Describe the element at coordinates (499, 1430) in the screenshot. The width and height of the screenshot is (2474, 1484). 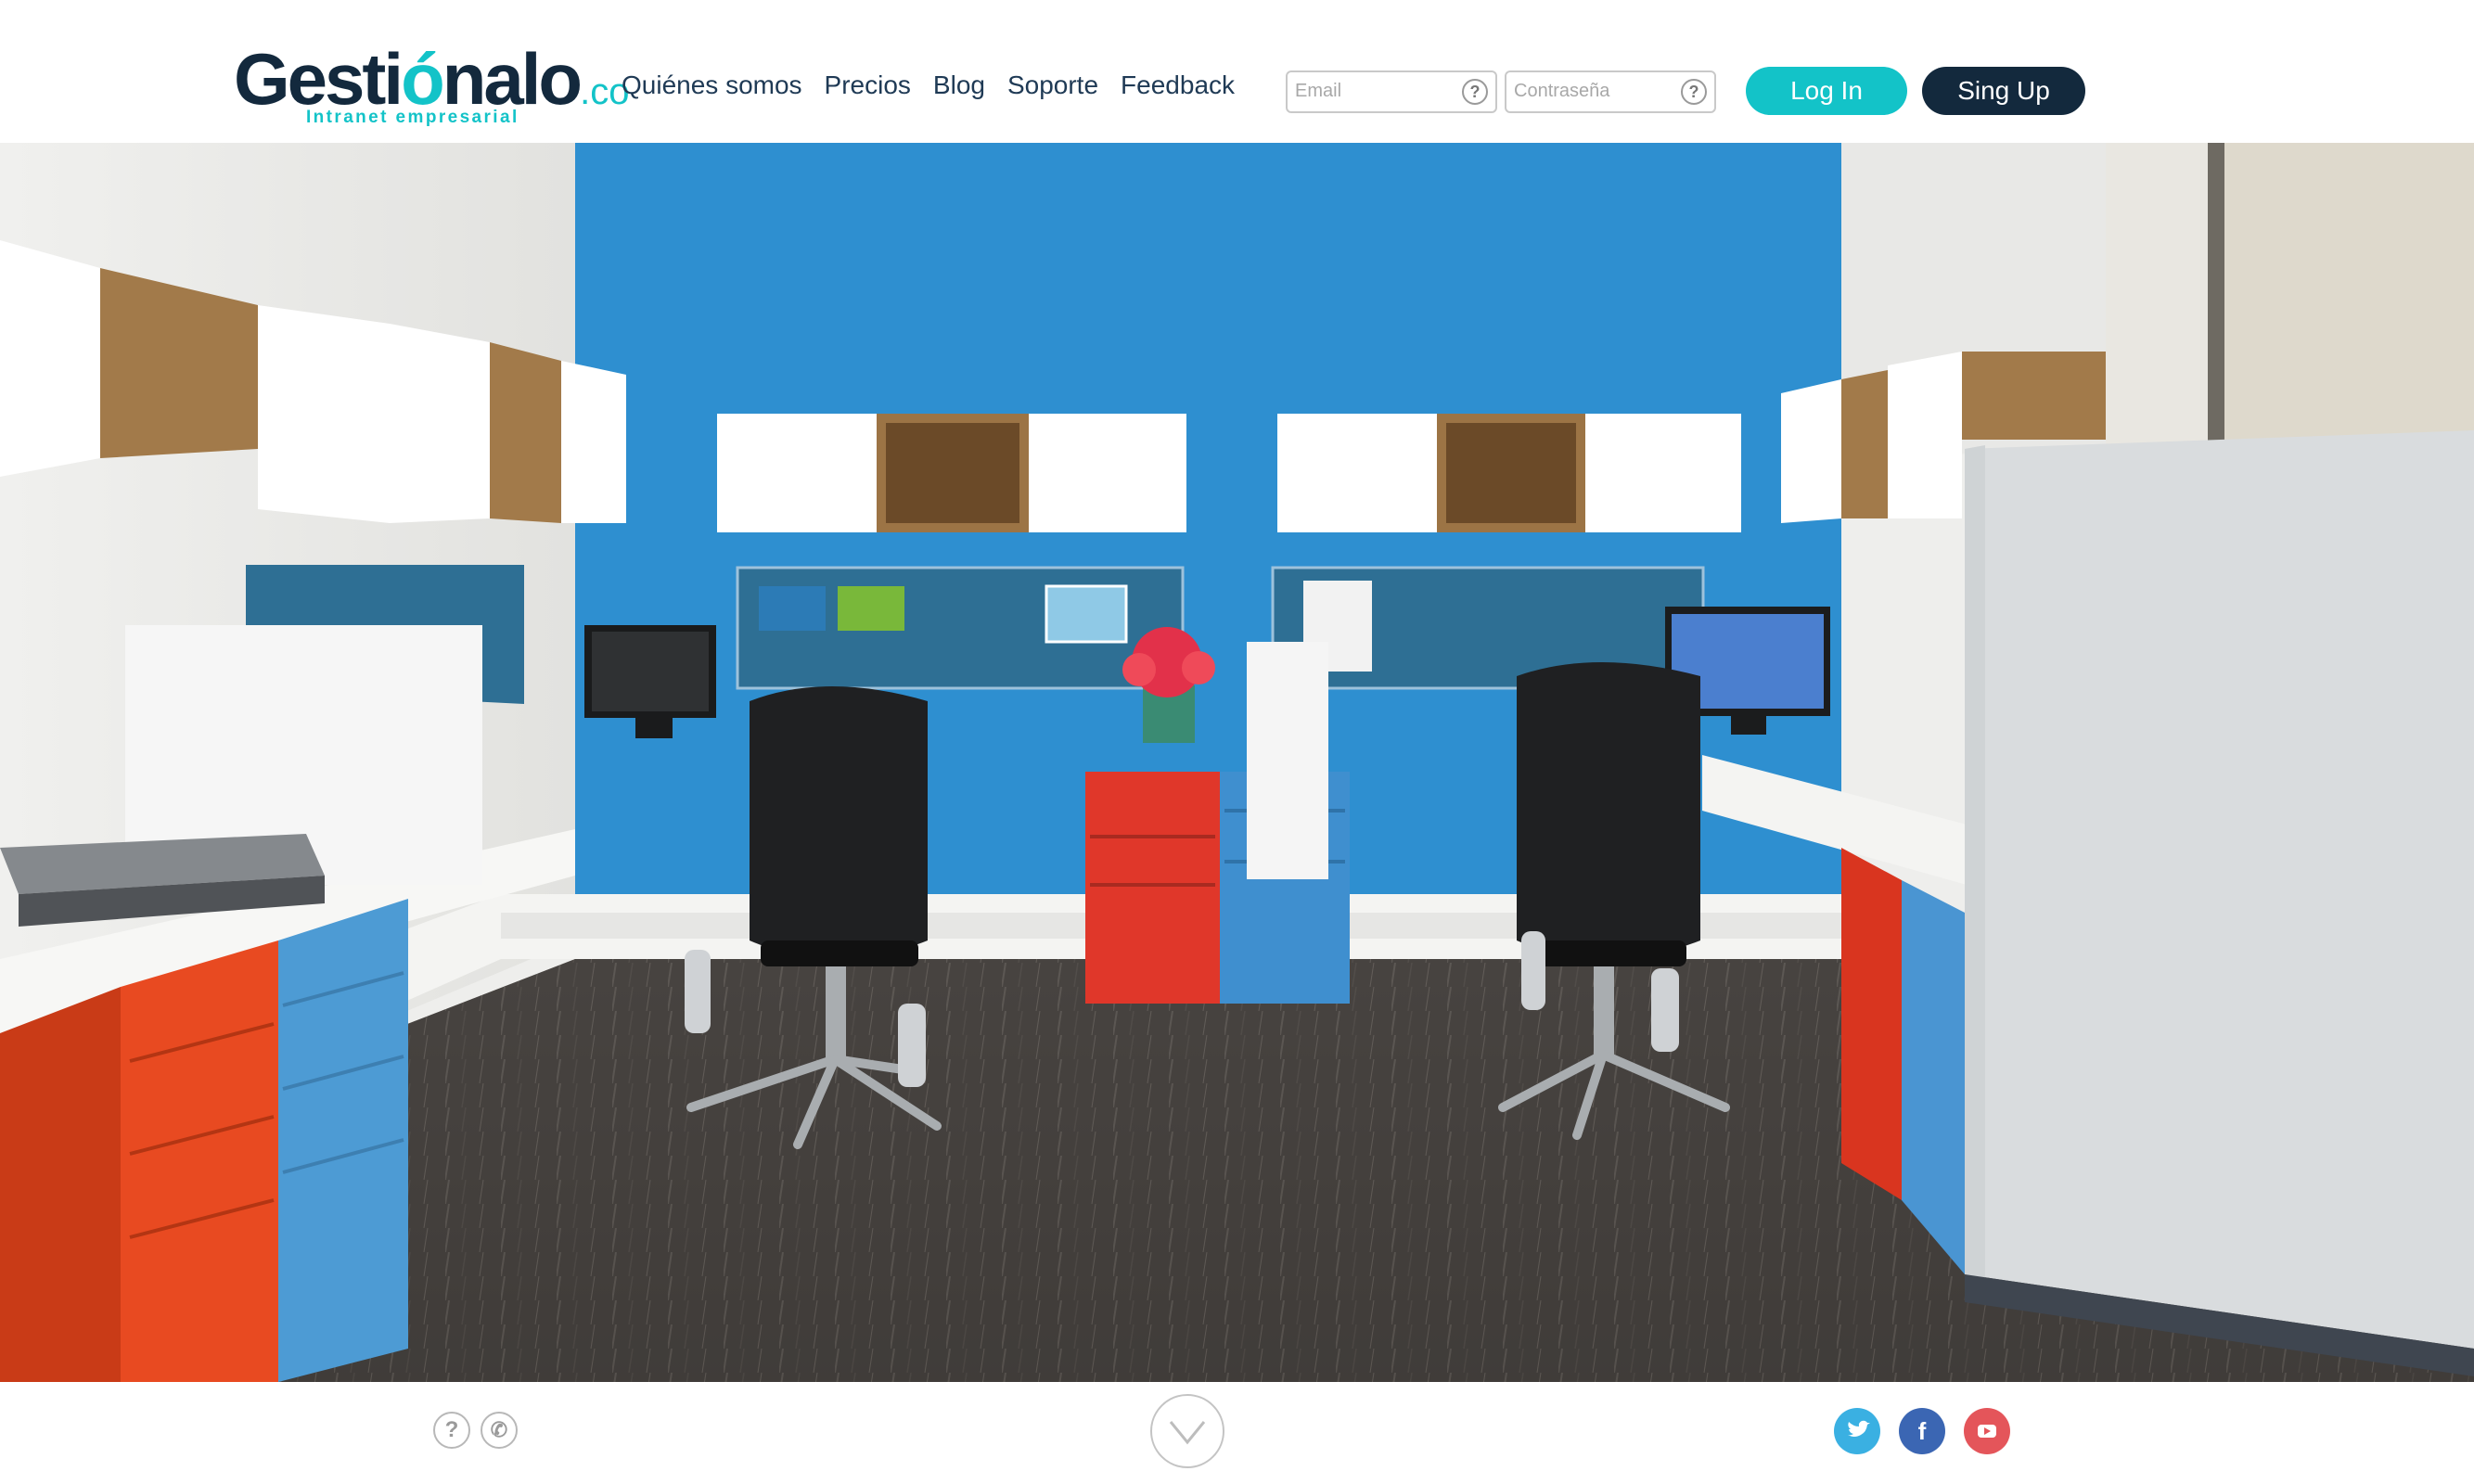
I see `phone-icon: ✆` at that location.